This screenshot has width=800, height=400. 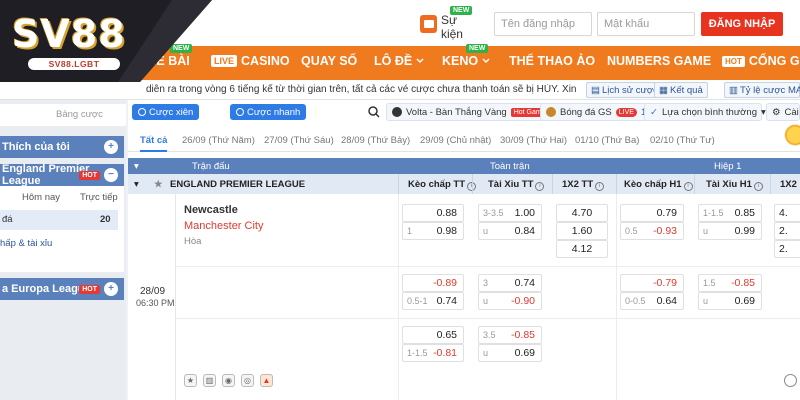 What do you see at coordinates (792, 135) in the screenshot?
I see `promo-icon` at bounding box center [792, 135].